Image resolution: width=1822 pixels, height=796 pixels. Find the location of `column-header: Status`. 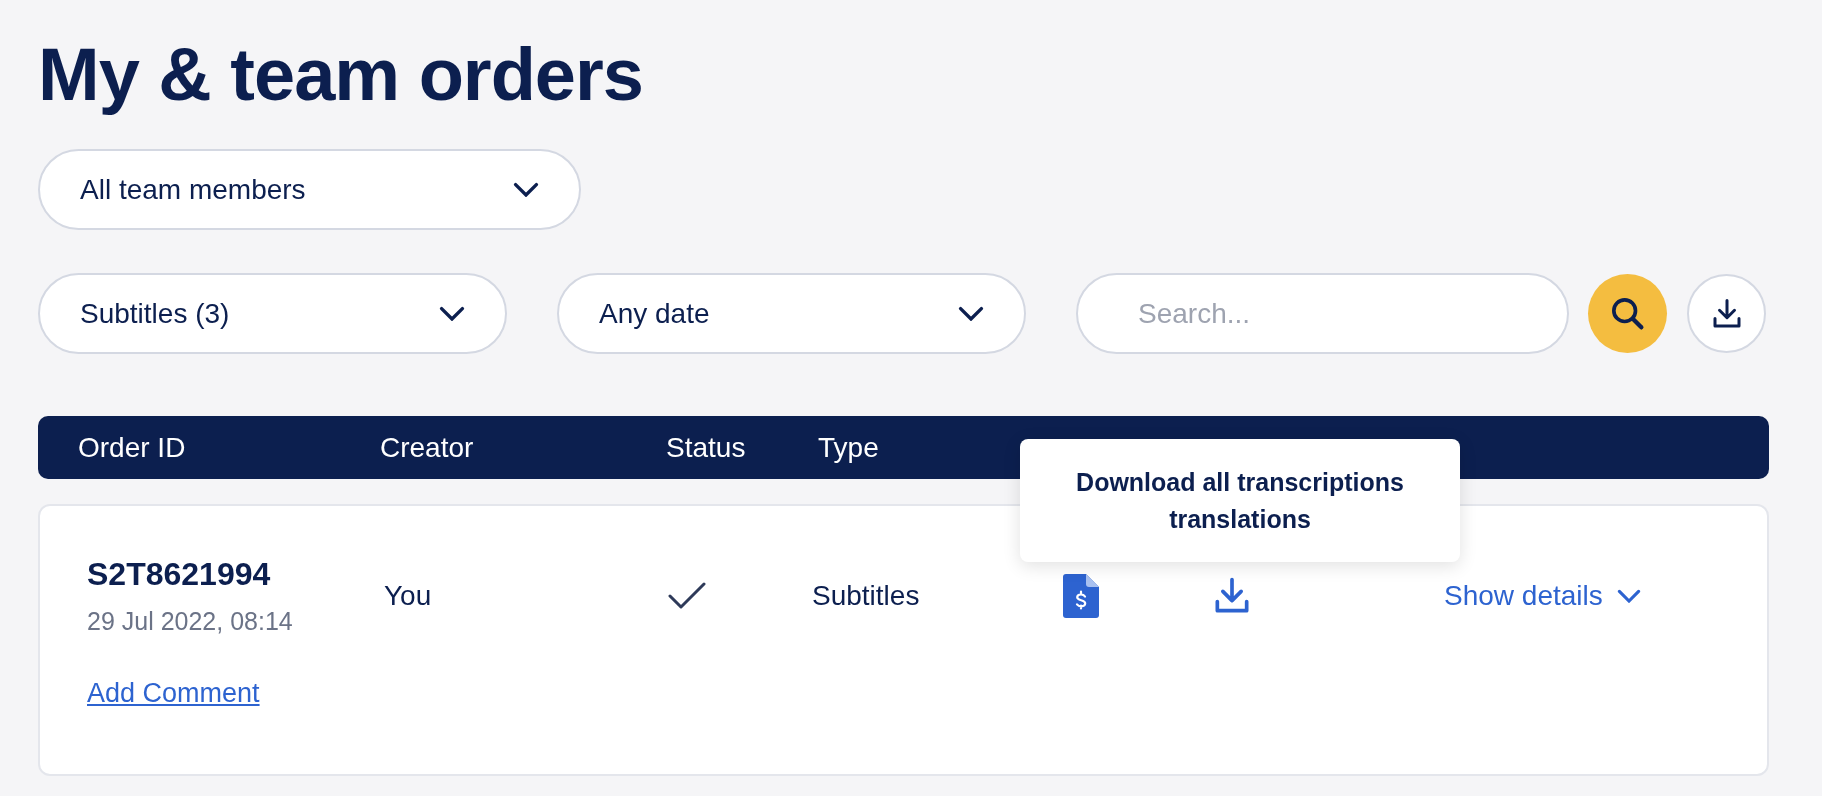

column-header: Status is located at coordinates (706, 447).